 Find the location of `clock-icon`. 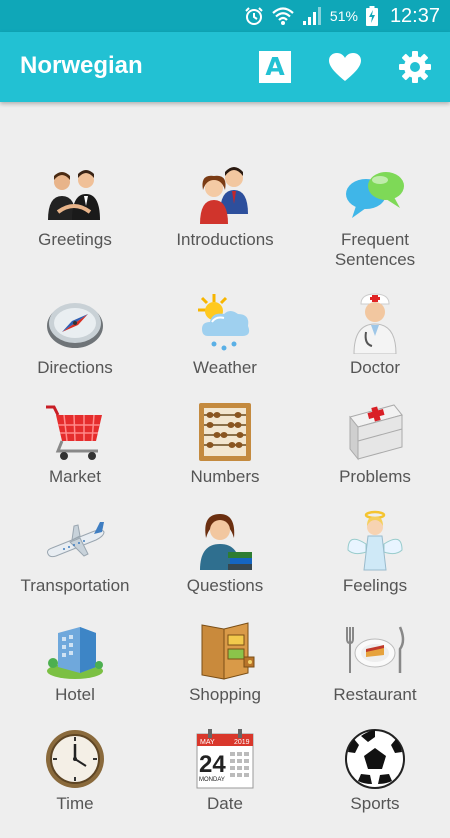

clock-icon is located at coordinates (75, 759).